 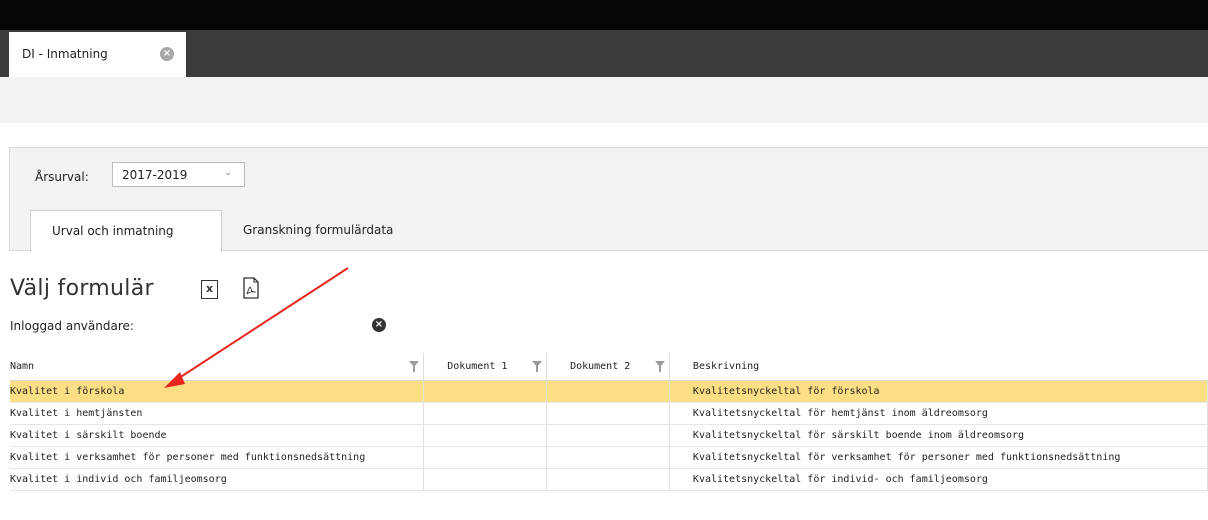 I want to click on excel-export-icon: x, so click(x=209, y=289).